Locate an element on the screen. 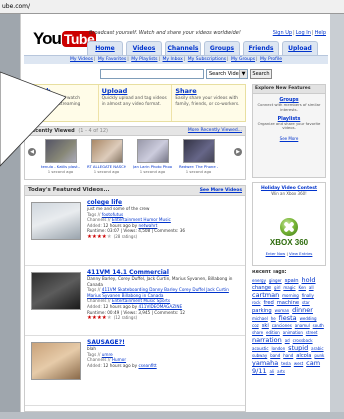  video-channels: Humor is located at coordinates (119, 359).